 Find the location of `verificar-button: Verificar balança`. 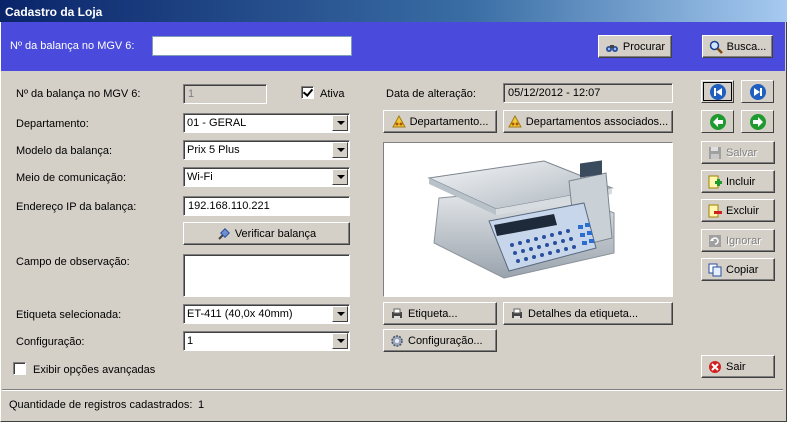

verificar-button: Verificar balança is located at coordinates (266, 233).